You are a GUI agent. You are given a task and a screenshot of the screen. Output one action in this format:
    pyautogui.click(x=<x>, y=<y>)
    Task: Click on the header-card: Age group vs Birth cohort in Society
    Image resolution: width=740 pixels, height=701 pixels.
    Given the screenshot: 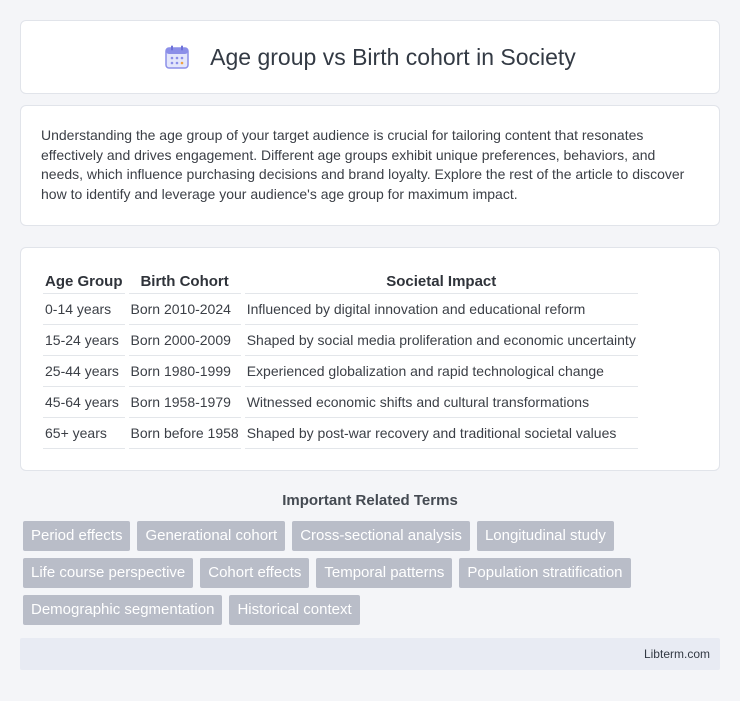 What is the action you would take?
    pyautogui.click(x=370, y=57)
    